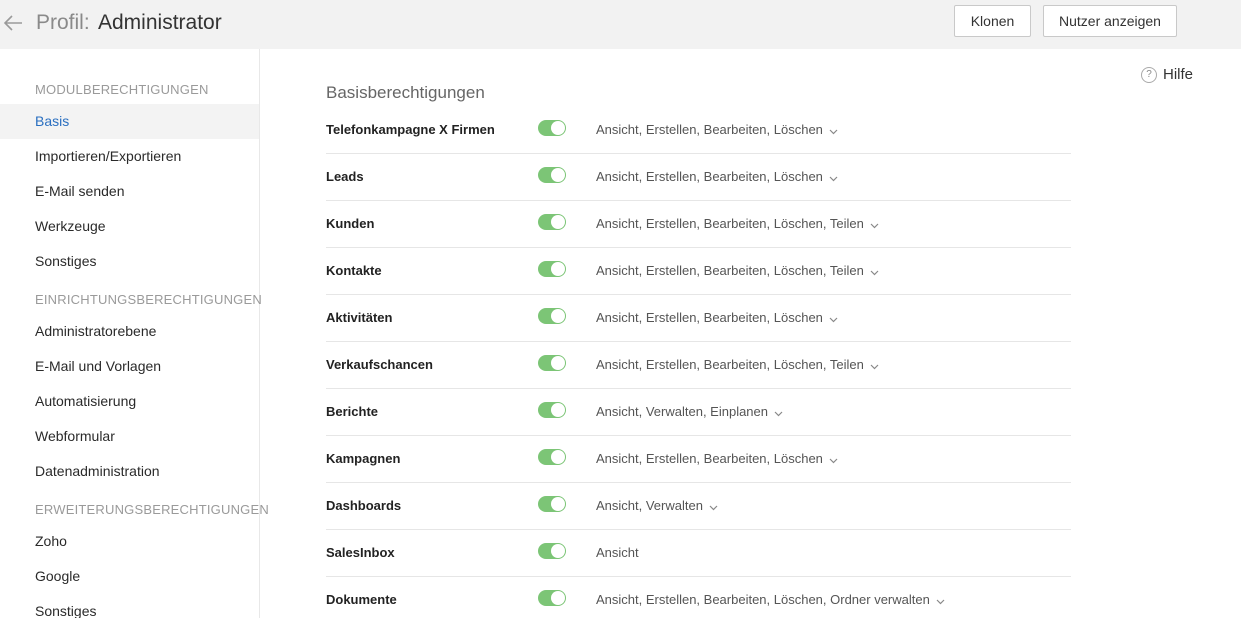 The image size is (1241, 618). Describe the element at coordinates (379, 364) in the screenshot. I see `permission-name: Verkaufschancen` at that location.